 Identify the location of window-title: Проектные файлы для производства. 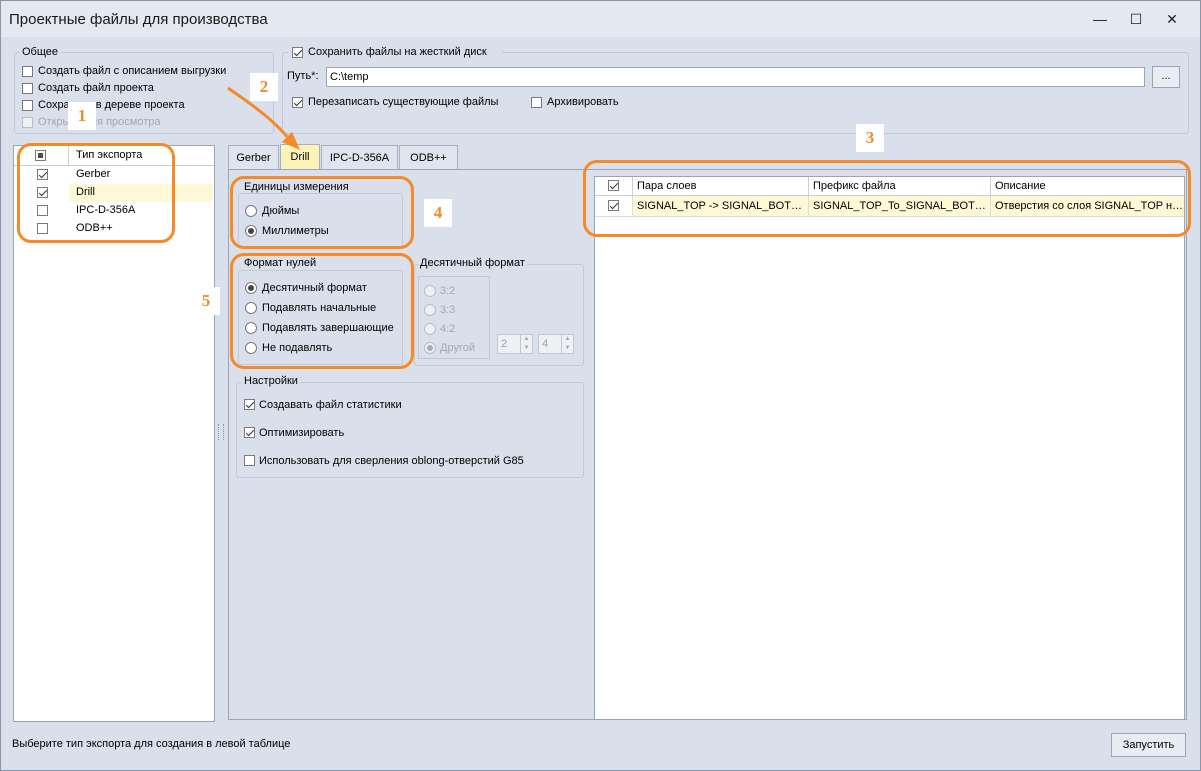
(138, 19).